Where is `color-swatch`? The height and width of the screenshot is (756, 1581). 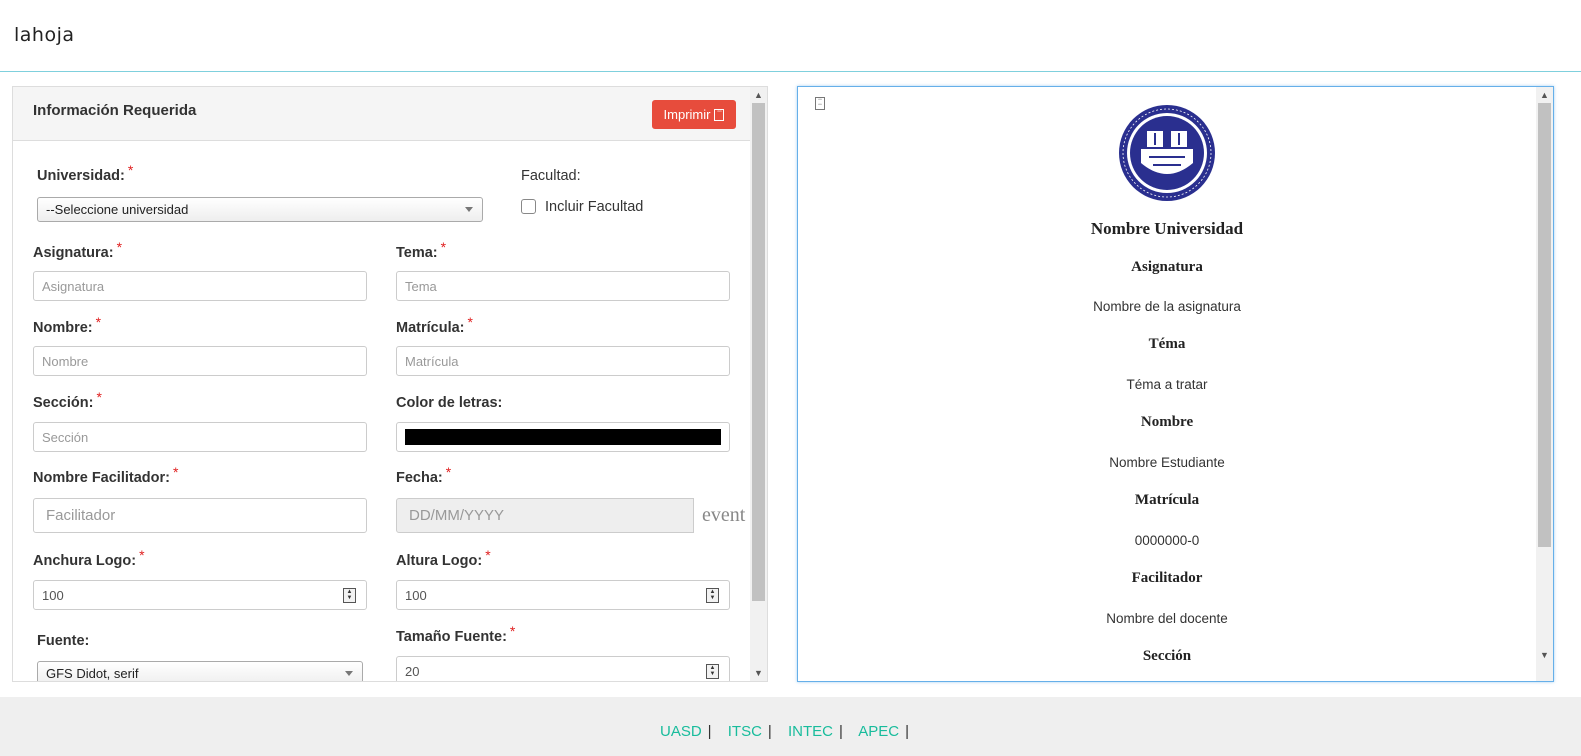 color-swatch is located at coordinates (563, 437).